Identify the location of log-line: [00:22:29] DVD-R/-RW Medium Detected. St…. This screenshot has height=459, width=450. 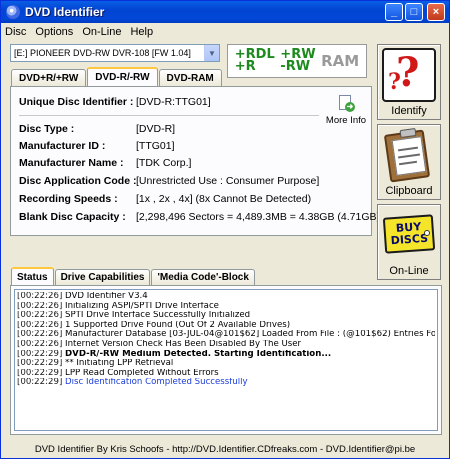
(174, 354).